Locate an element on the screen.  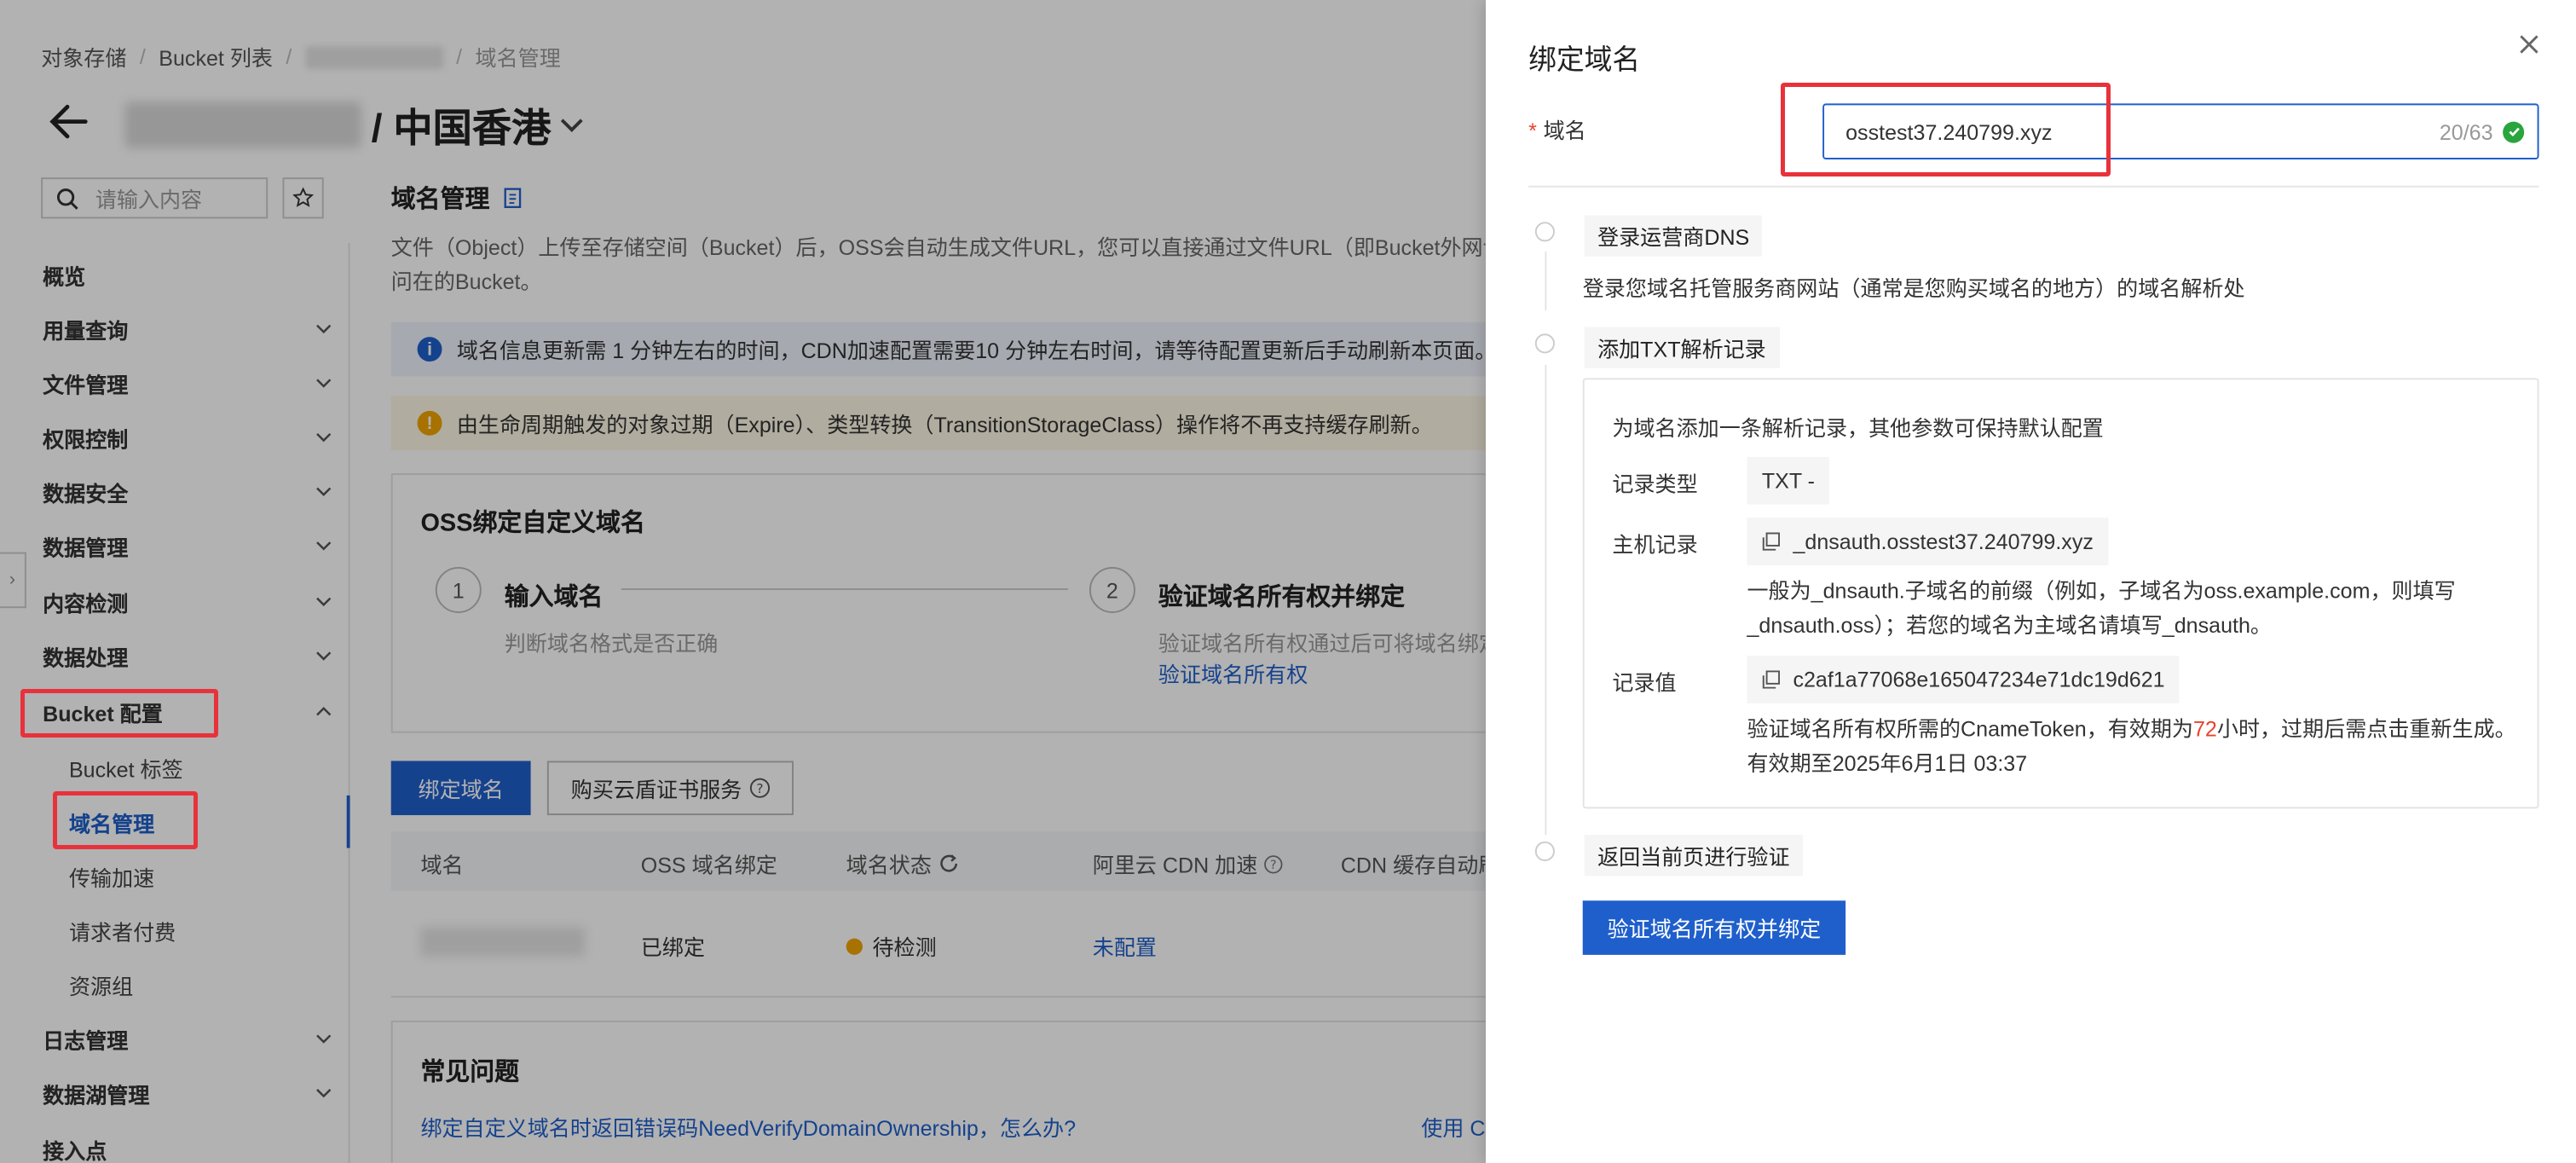
record-type-text: TXT - is located at coordinates (1788, 481).